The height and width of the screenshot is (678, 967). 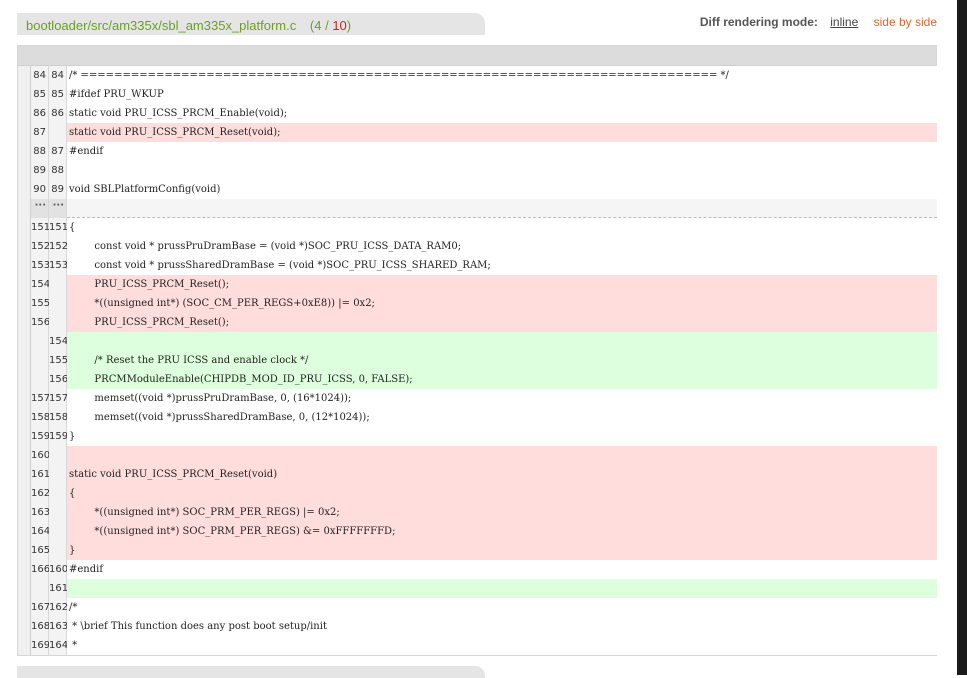 What do you see at coordinates (905, 22) in the screenshot?
I see `diff-mode-side-by-side-link: side by side` at bounding box center [905, 22].